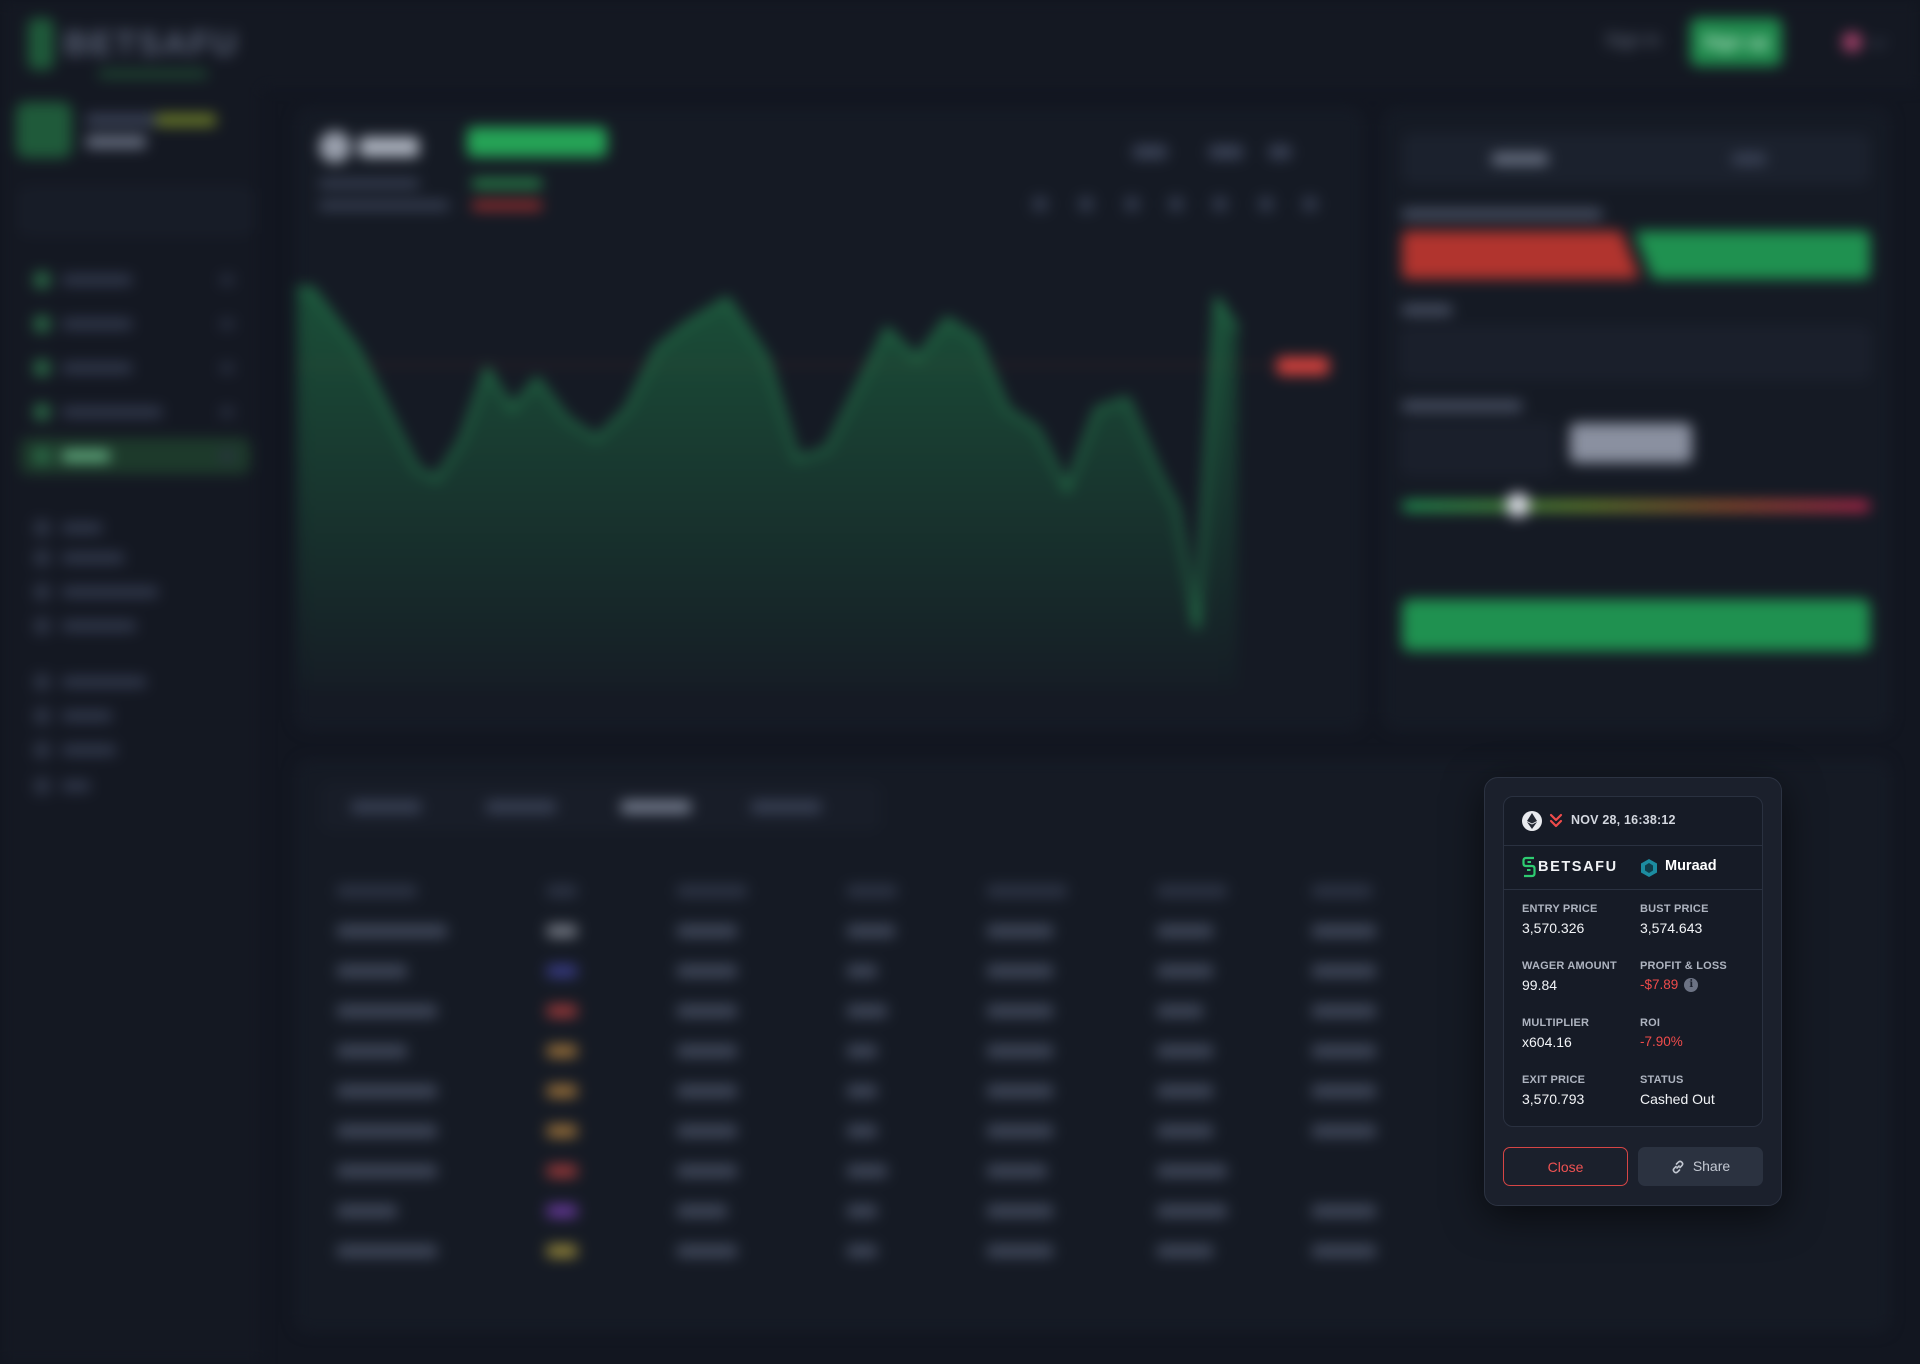 The image size is (1920, 1364). What do you see at coordinates (1878, 40) in the screenshot?
I see `chevron-down-icon` at bounding box center [1878, 40].